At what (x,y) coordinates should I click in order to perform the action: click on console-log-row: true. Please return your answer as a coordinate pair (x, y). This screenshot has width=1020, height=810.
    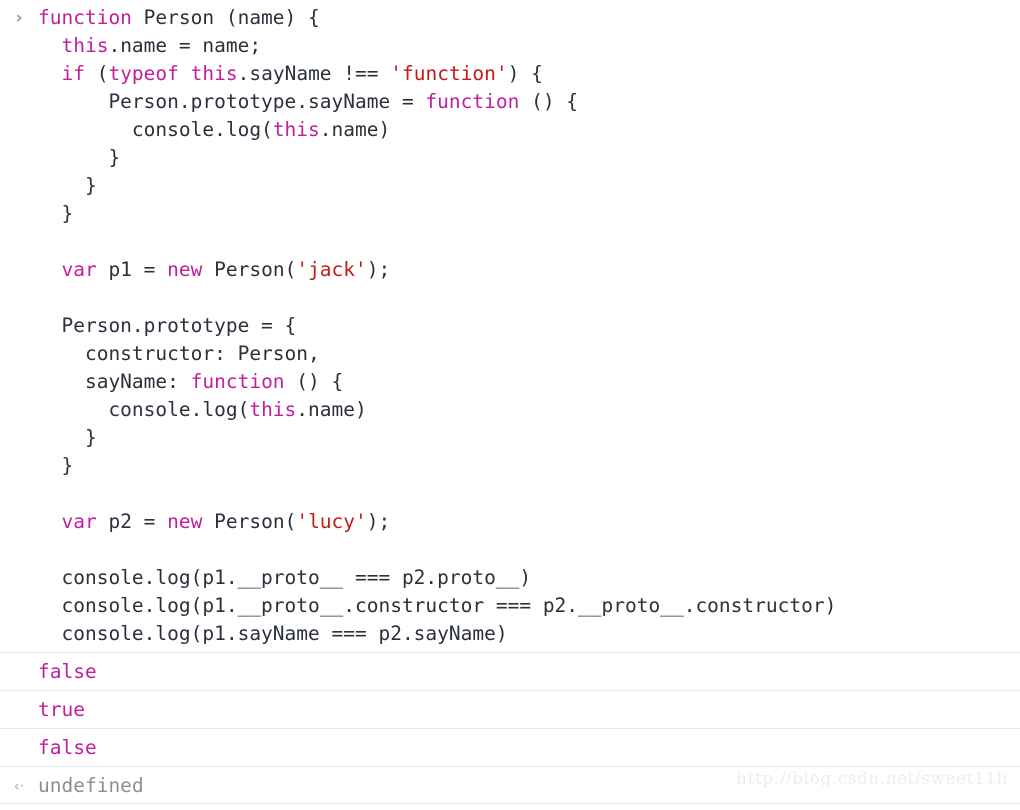
    Looking at the image, I should click on (510, 709).